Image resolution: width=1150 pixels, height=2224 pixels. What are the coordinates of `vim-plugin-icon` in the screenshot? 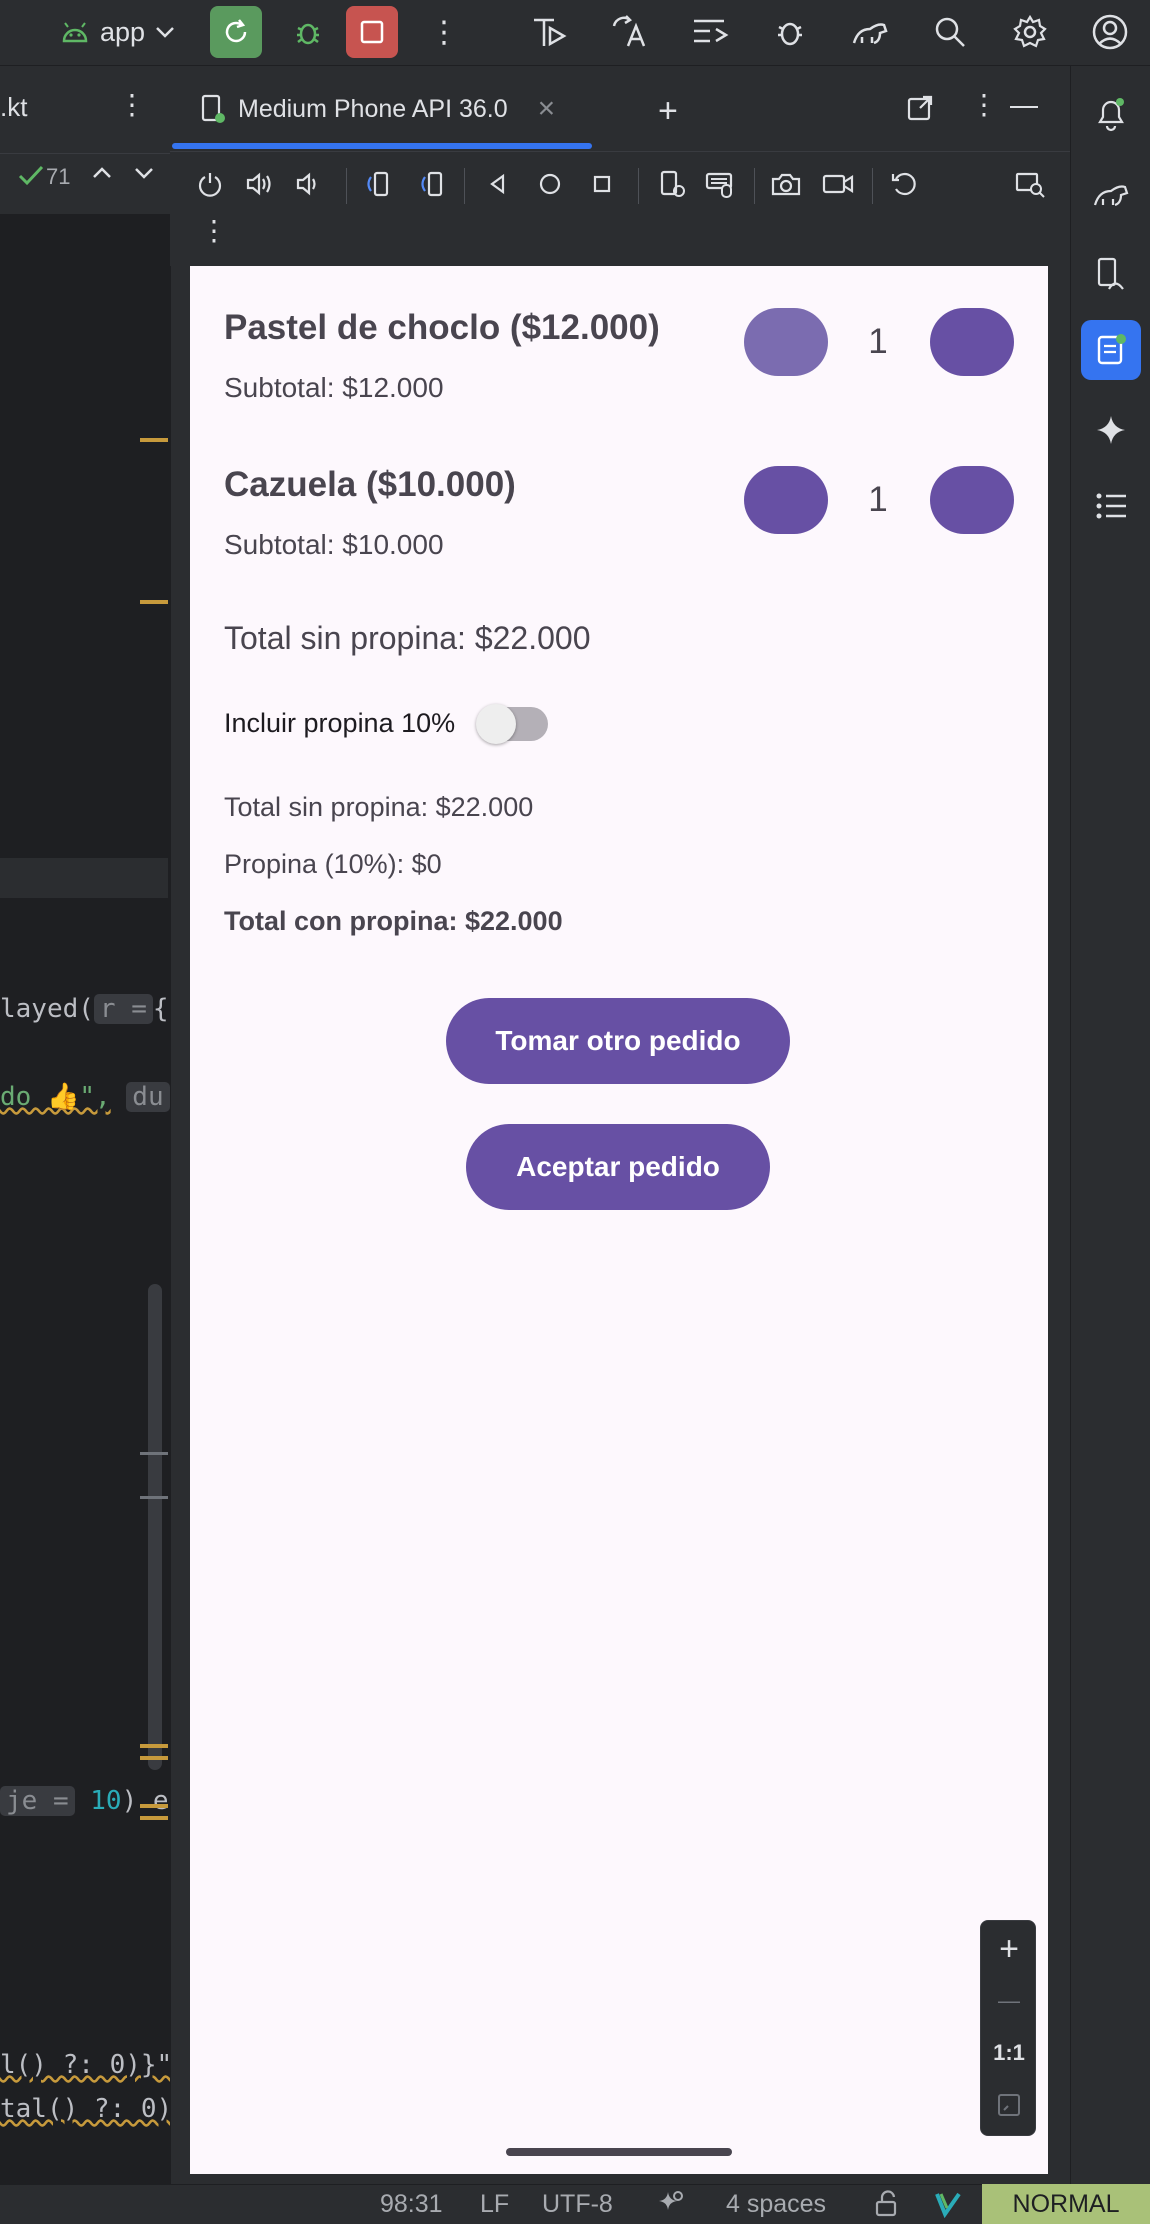 It's located at (948, 2204).